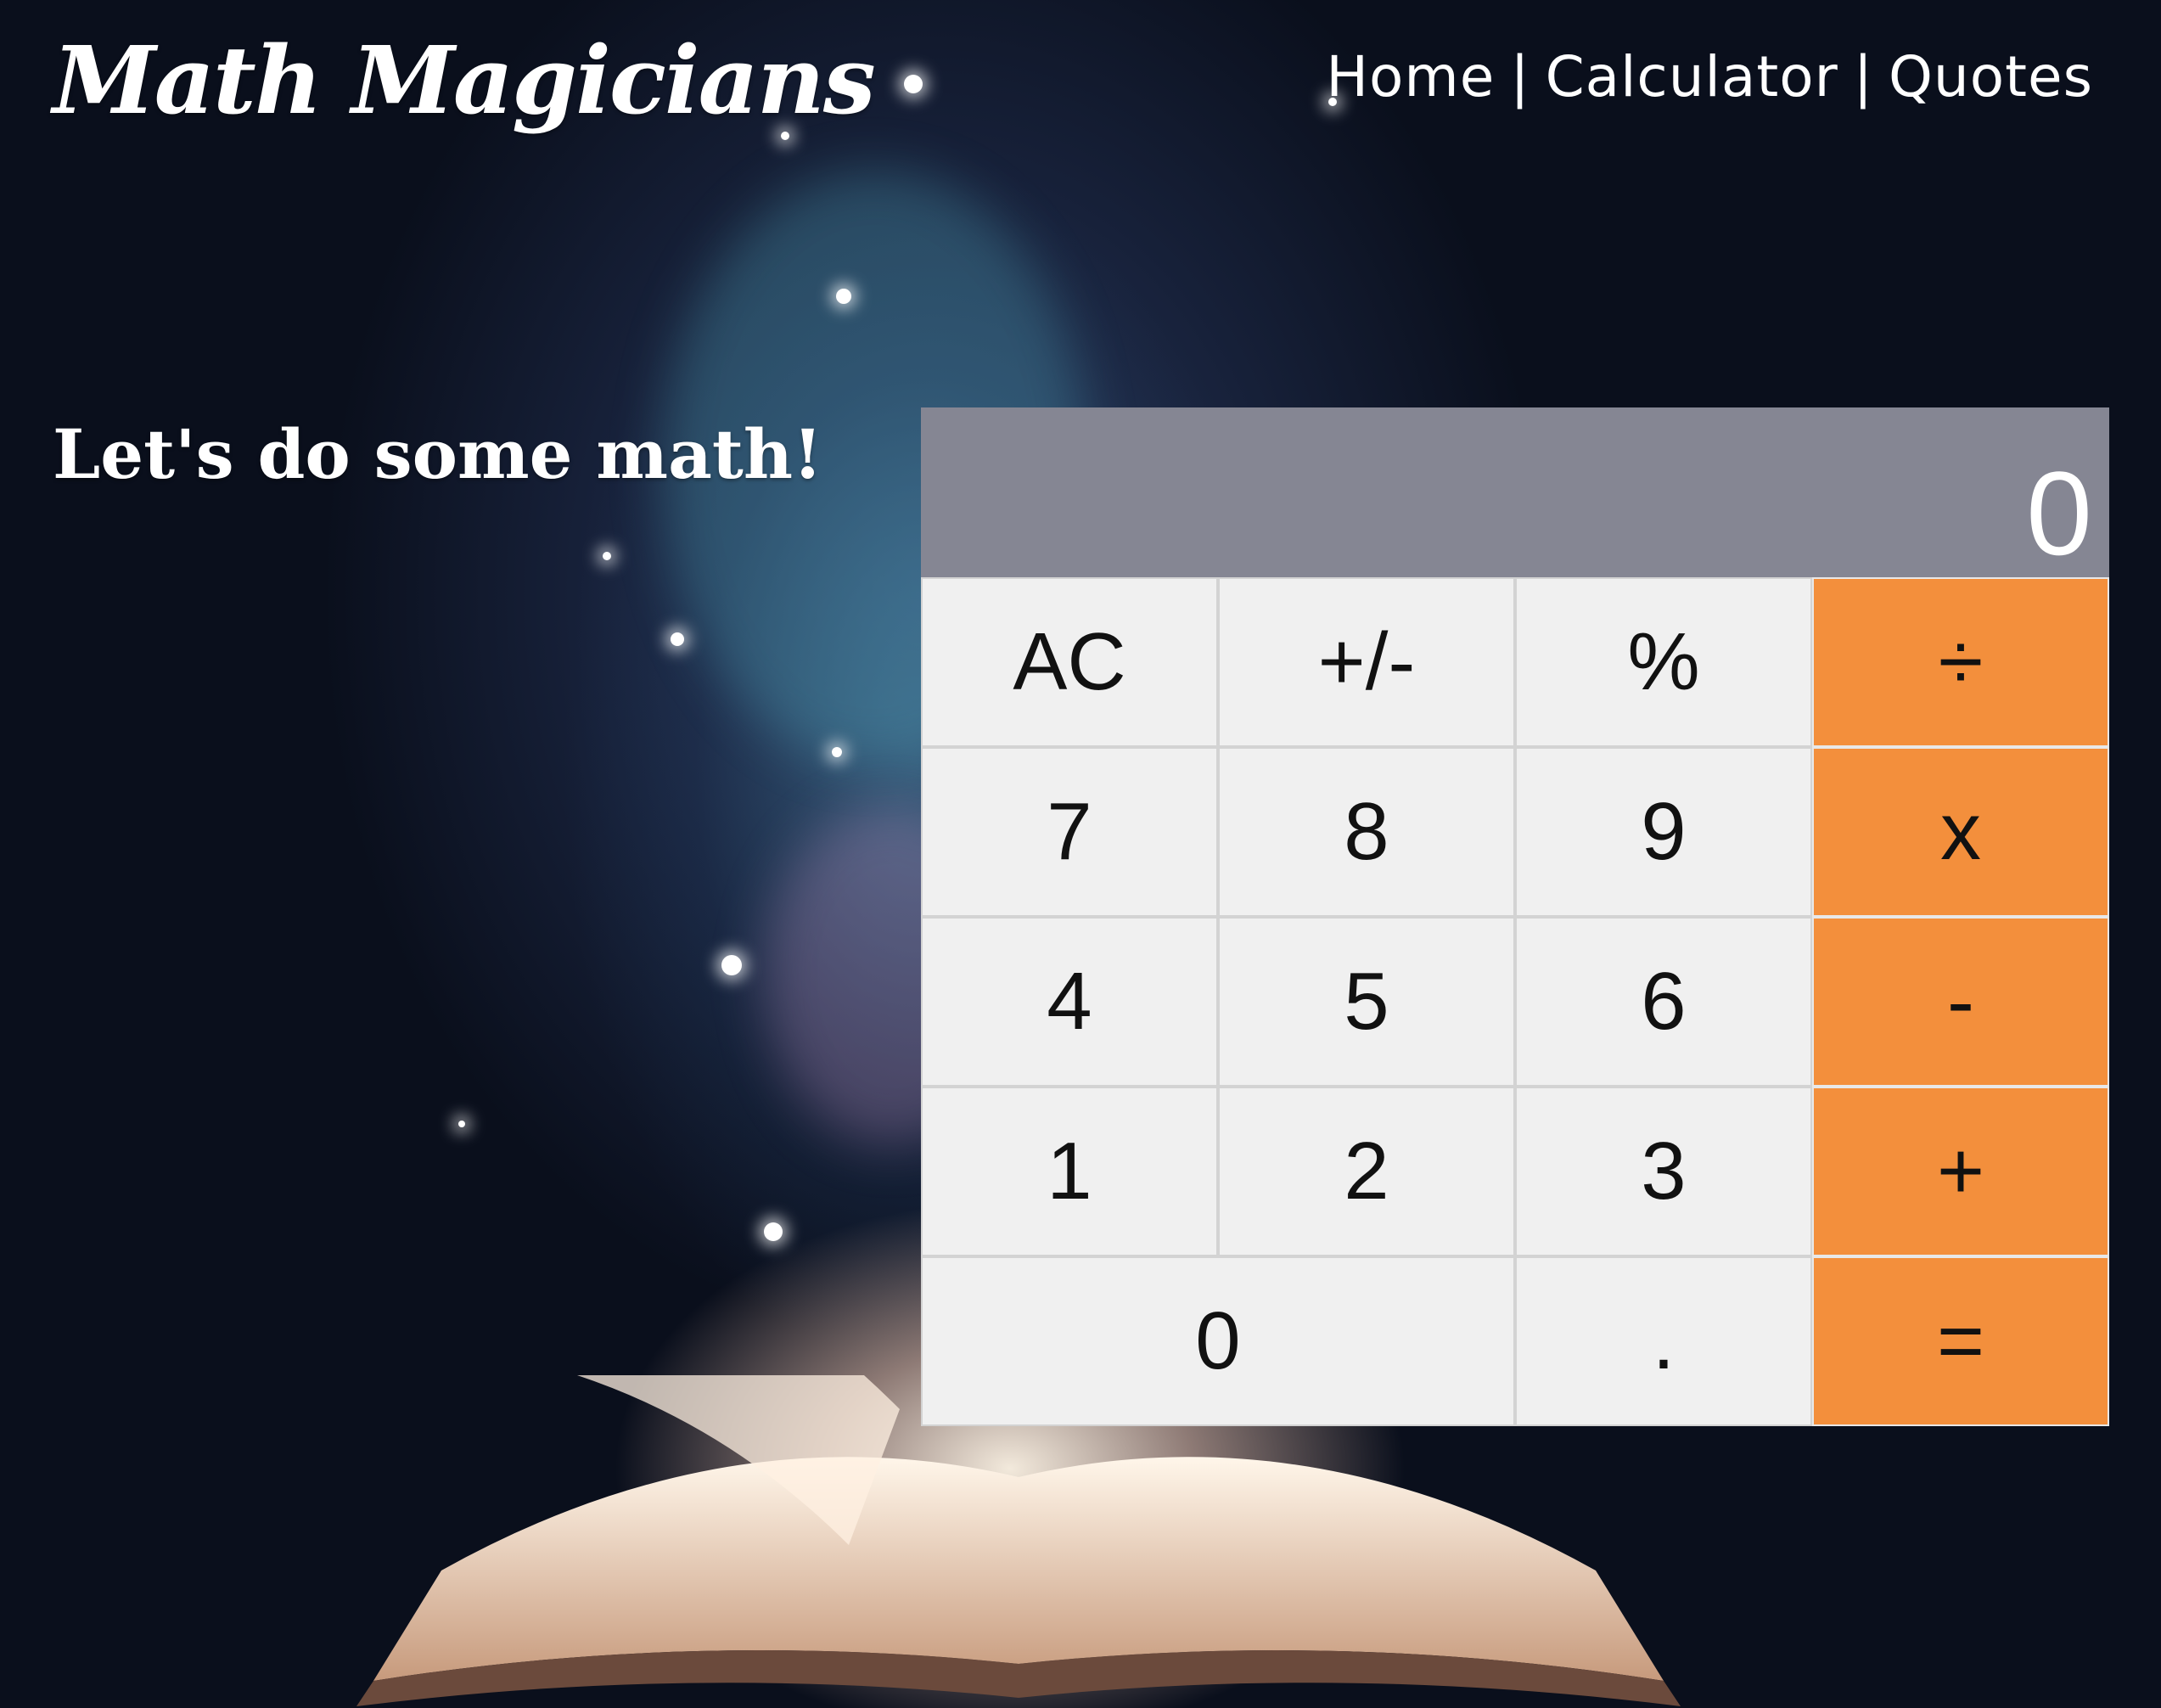 This screenshot has height=1708, width=2161. Describe the element at coordinates (1960, 1341) in the screenshot. I see `equals-button: =` at that location.